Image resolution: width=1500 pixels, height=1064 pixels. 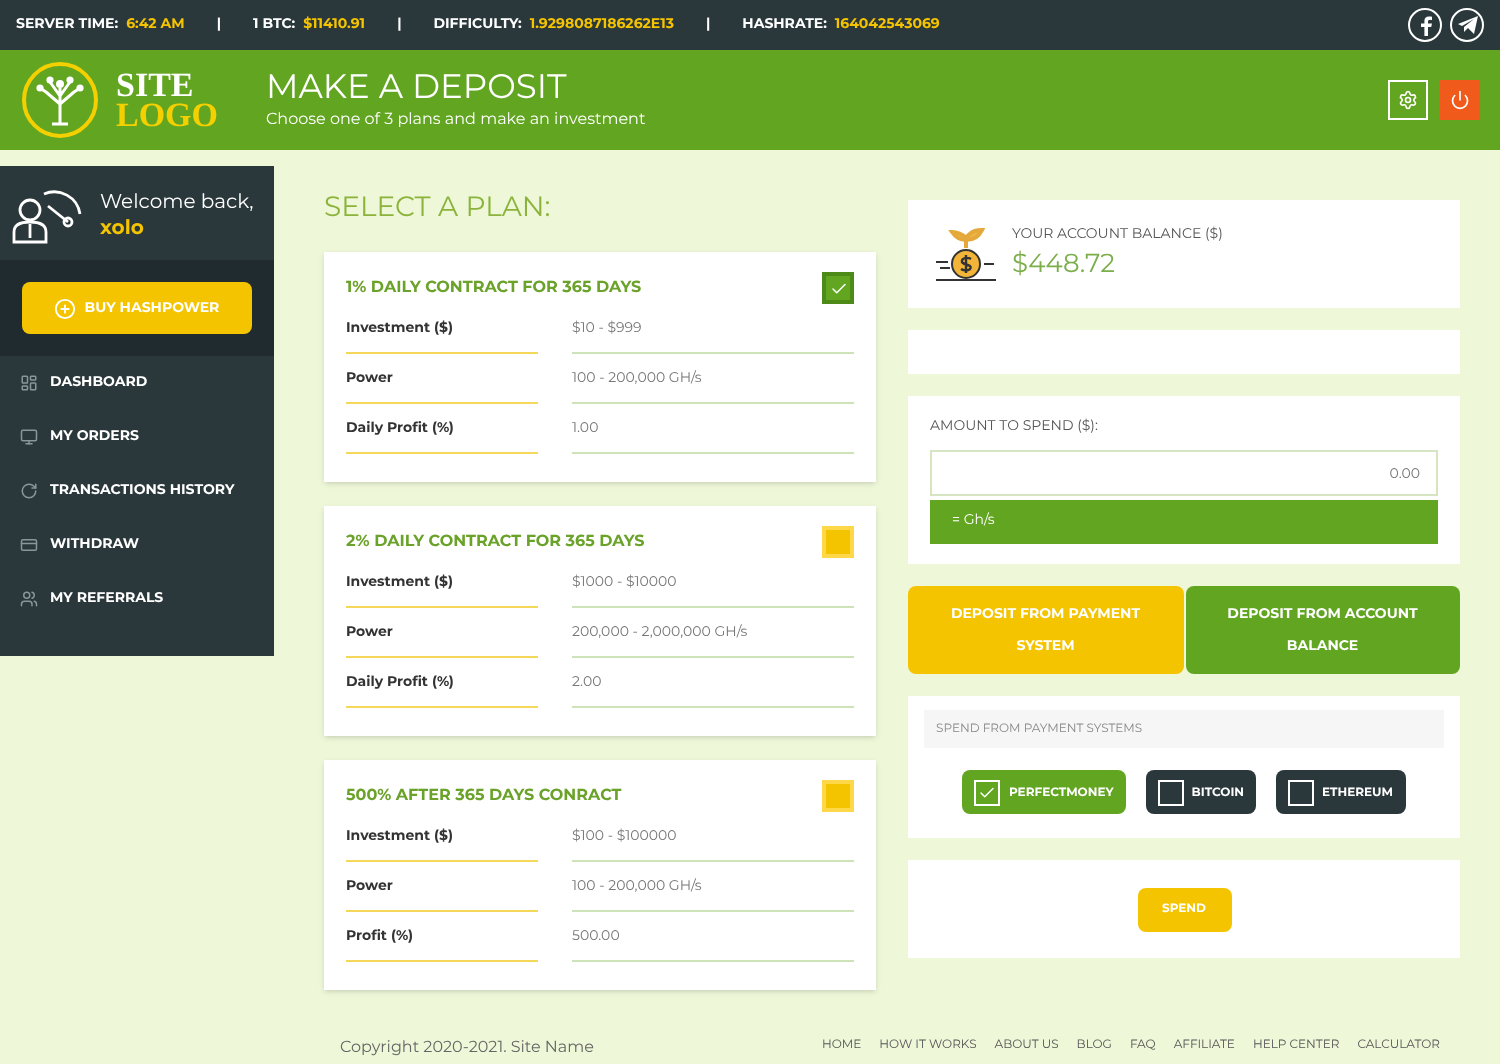 I want to click on settings-button, so click(x=1408, y=100).